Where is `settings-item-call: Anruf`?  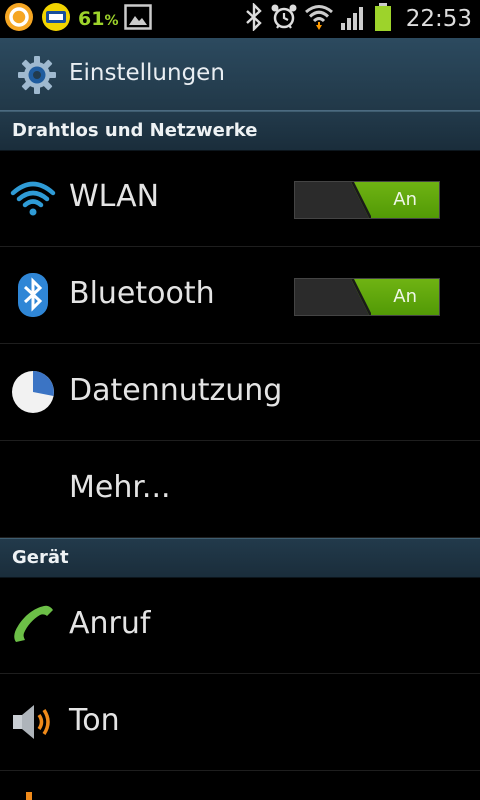
settings-item-call: Anruf is located at coordinates (240, 625).